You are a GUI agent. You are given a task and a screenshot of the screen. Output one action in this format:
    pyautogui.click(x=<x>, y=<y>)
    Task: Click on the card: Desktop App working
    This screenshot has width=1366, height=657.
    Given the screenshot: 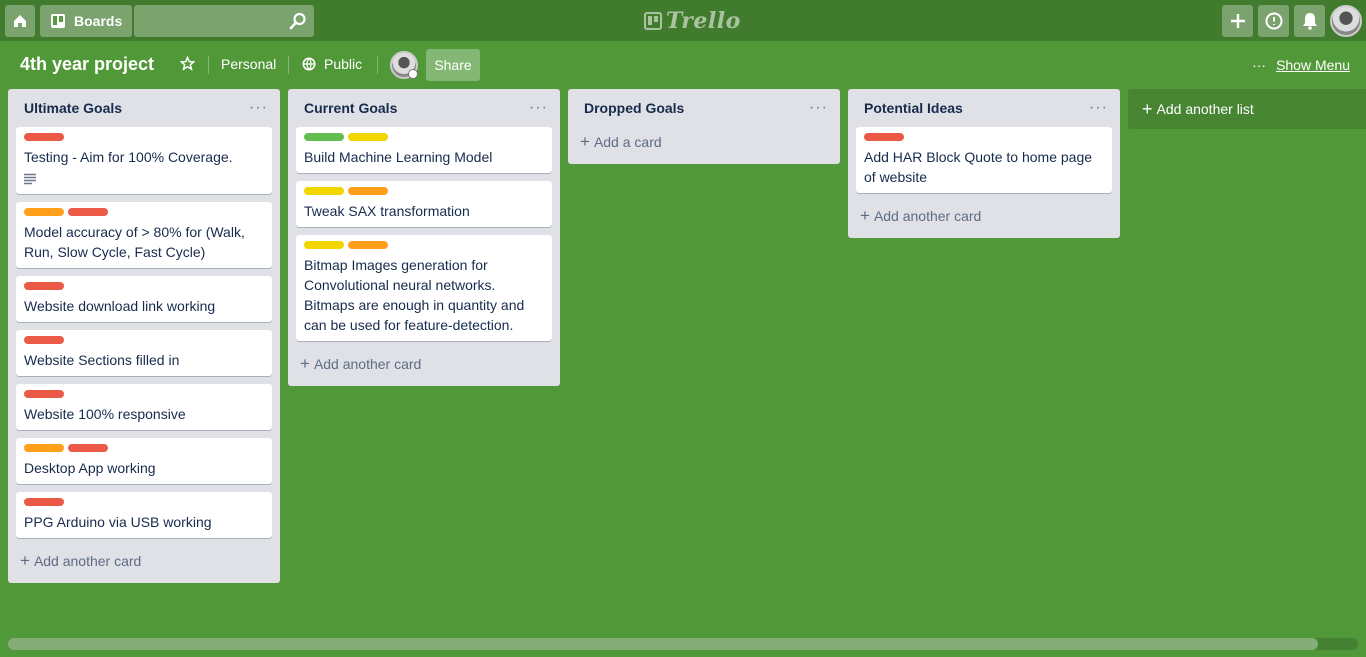 What is the action you would take?
    pyautogui.click(x=144, y=461)
    